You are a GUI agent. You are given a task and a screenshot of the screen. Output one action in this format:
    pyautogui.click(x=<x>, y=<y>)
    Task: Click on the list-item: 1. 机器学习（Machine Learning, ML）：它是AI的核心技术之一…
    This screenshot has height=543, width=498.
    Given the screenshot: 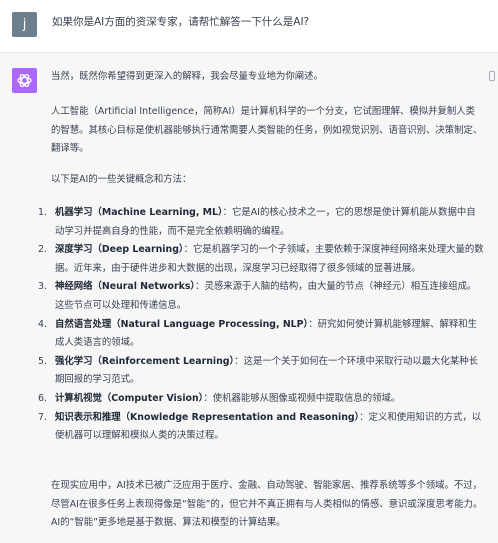 What is the action you would take?
    pyautogui.click(x=257, y=222)
    